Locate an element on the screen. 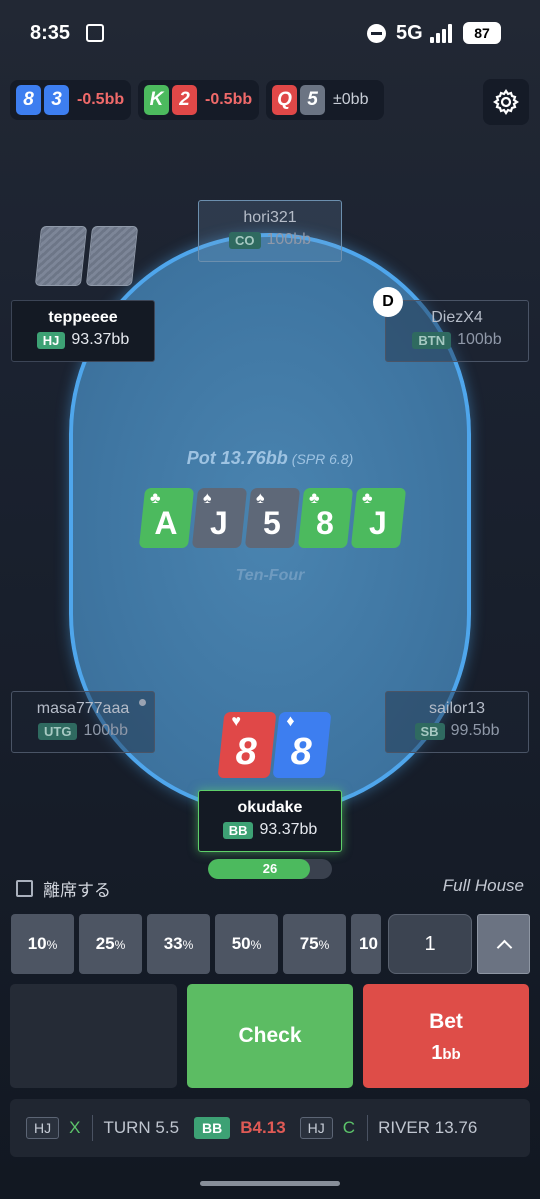  player-name: hori321 is located at coordinates (270, 217).